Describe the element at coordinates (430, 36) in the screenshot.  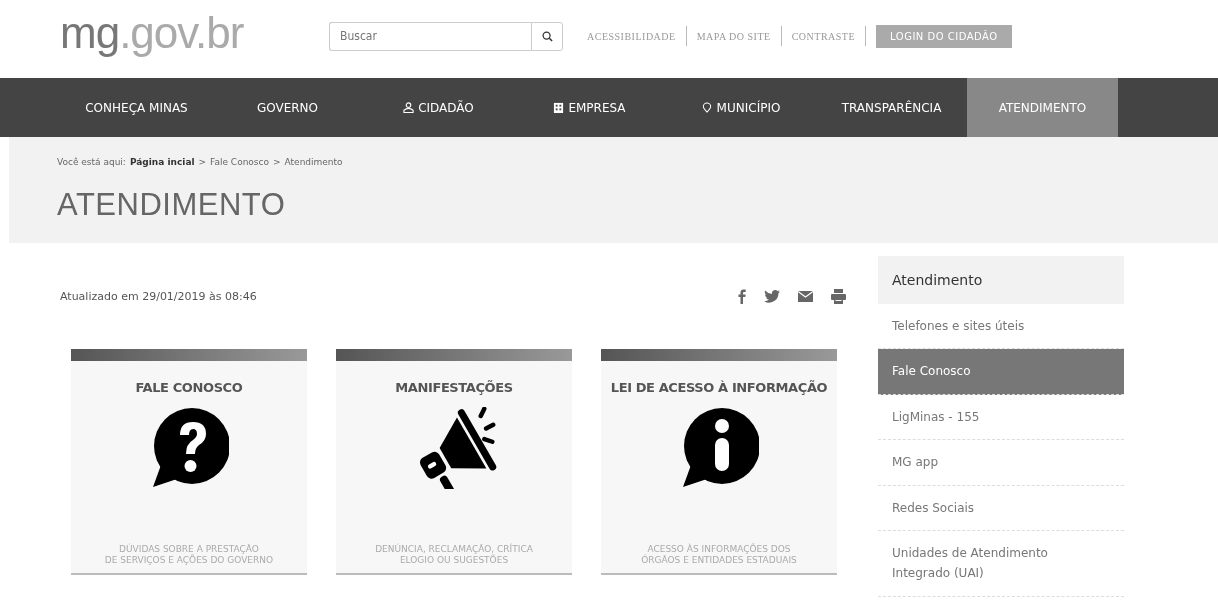
I see `search-field: Buscar` at that location.